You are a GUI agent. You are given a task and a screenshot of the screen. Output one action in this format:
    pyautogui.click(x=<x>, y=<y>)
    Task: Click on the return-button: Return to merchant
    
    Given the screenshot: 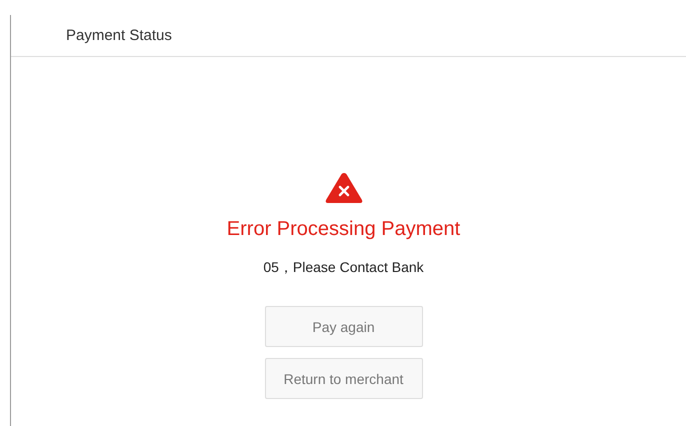 What is the action you would take?
    pyautogui.click(x=343, y=378)
    